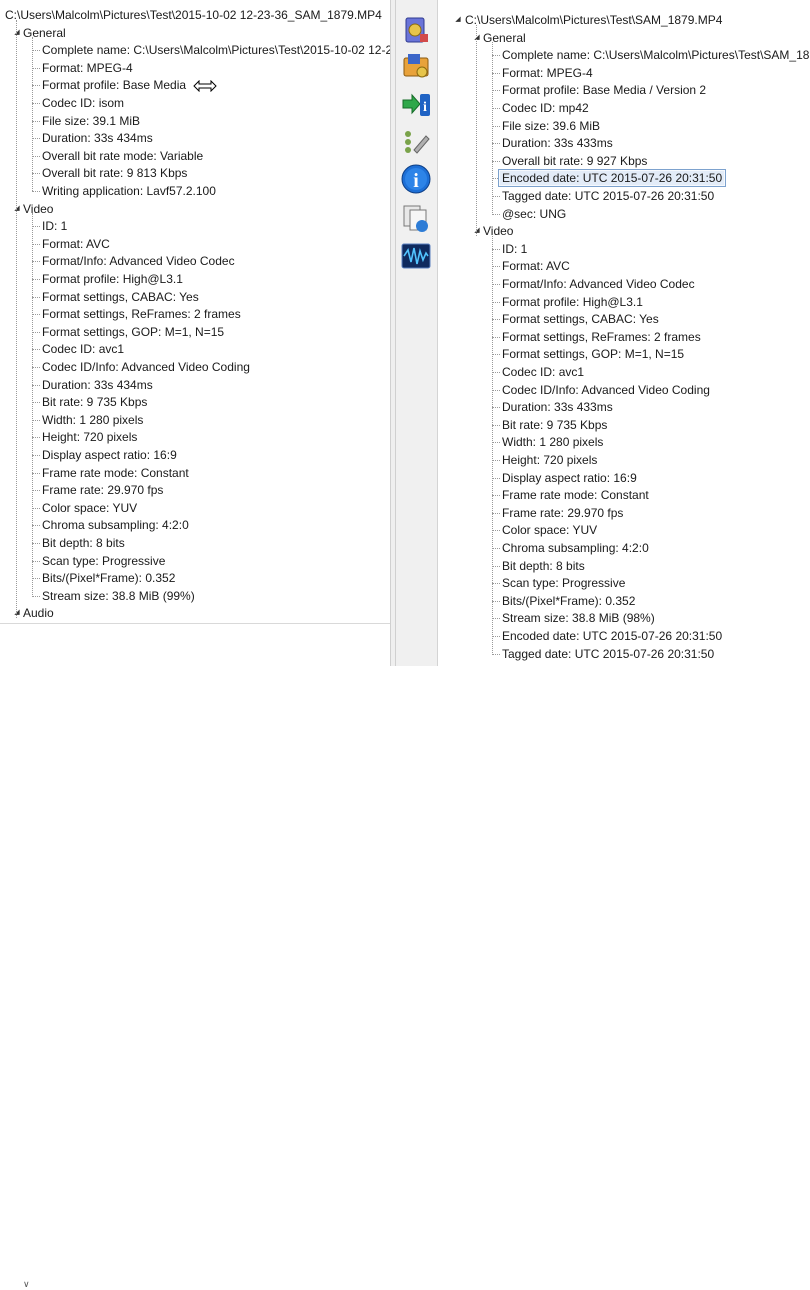 This screenshot has height=1290, width=810. What do you see at coordinates (551, 126) in the screenshot?
I see `property-item: File size: 39.6 MiB` at bounding box center [551, 126].